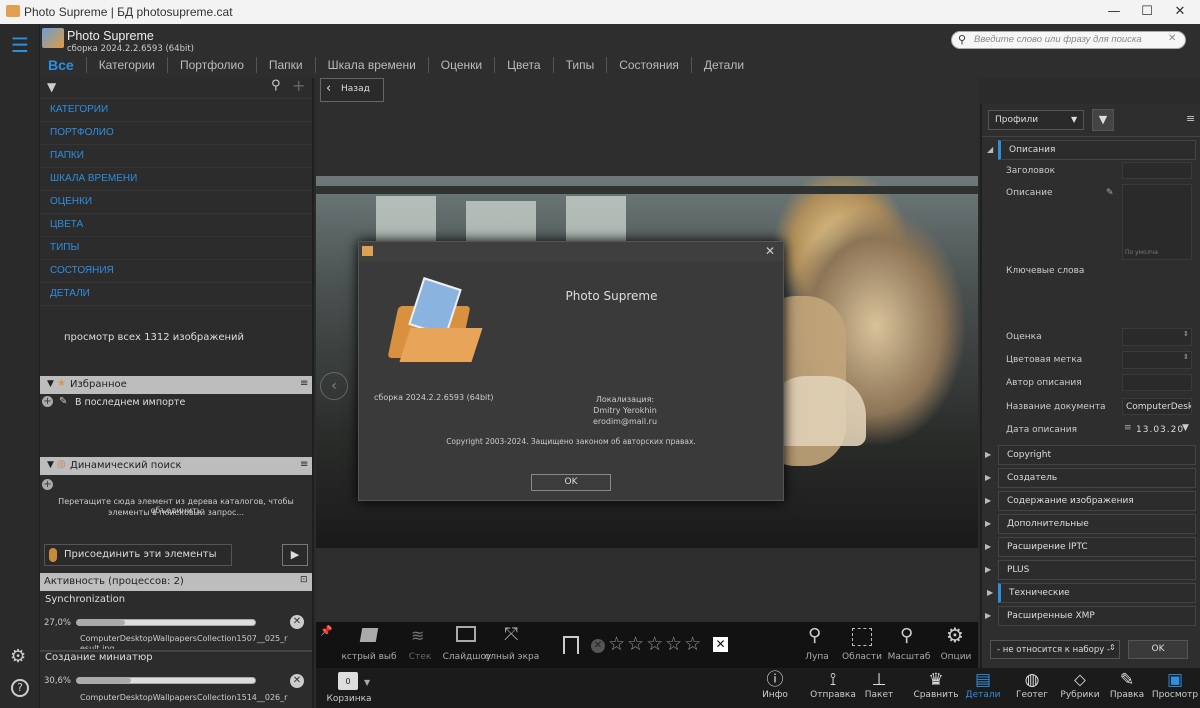 Image resolution: width=1200 pixels, height=708 pixels. I want to click on add-favorite-icon: +, so click(47, 401).